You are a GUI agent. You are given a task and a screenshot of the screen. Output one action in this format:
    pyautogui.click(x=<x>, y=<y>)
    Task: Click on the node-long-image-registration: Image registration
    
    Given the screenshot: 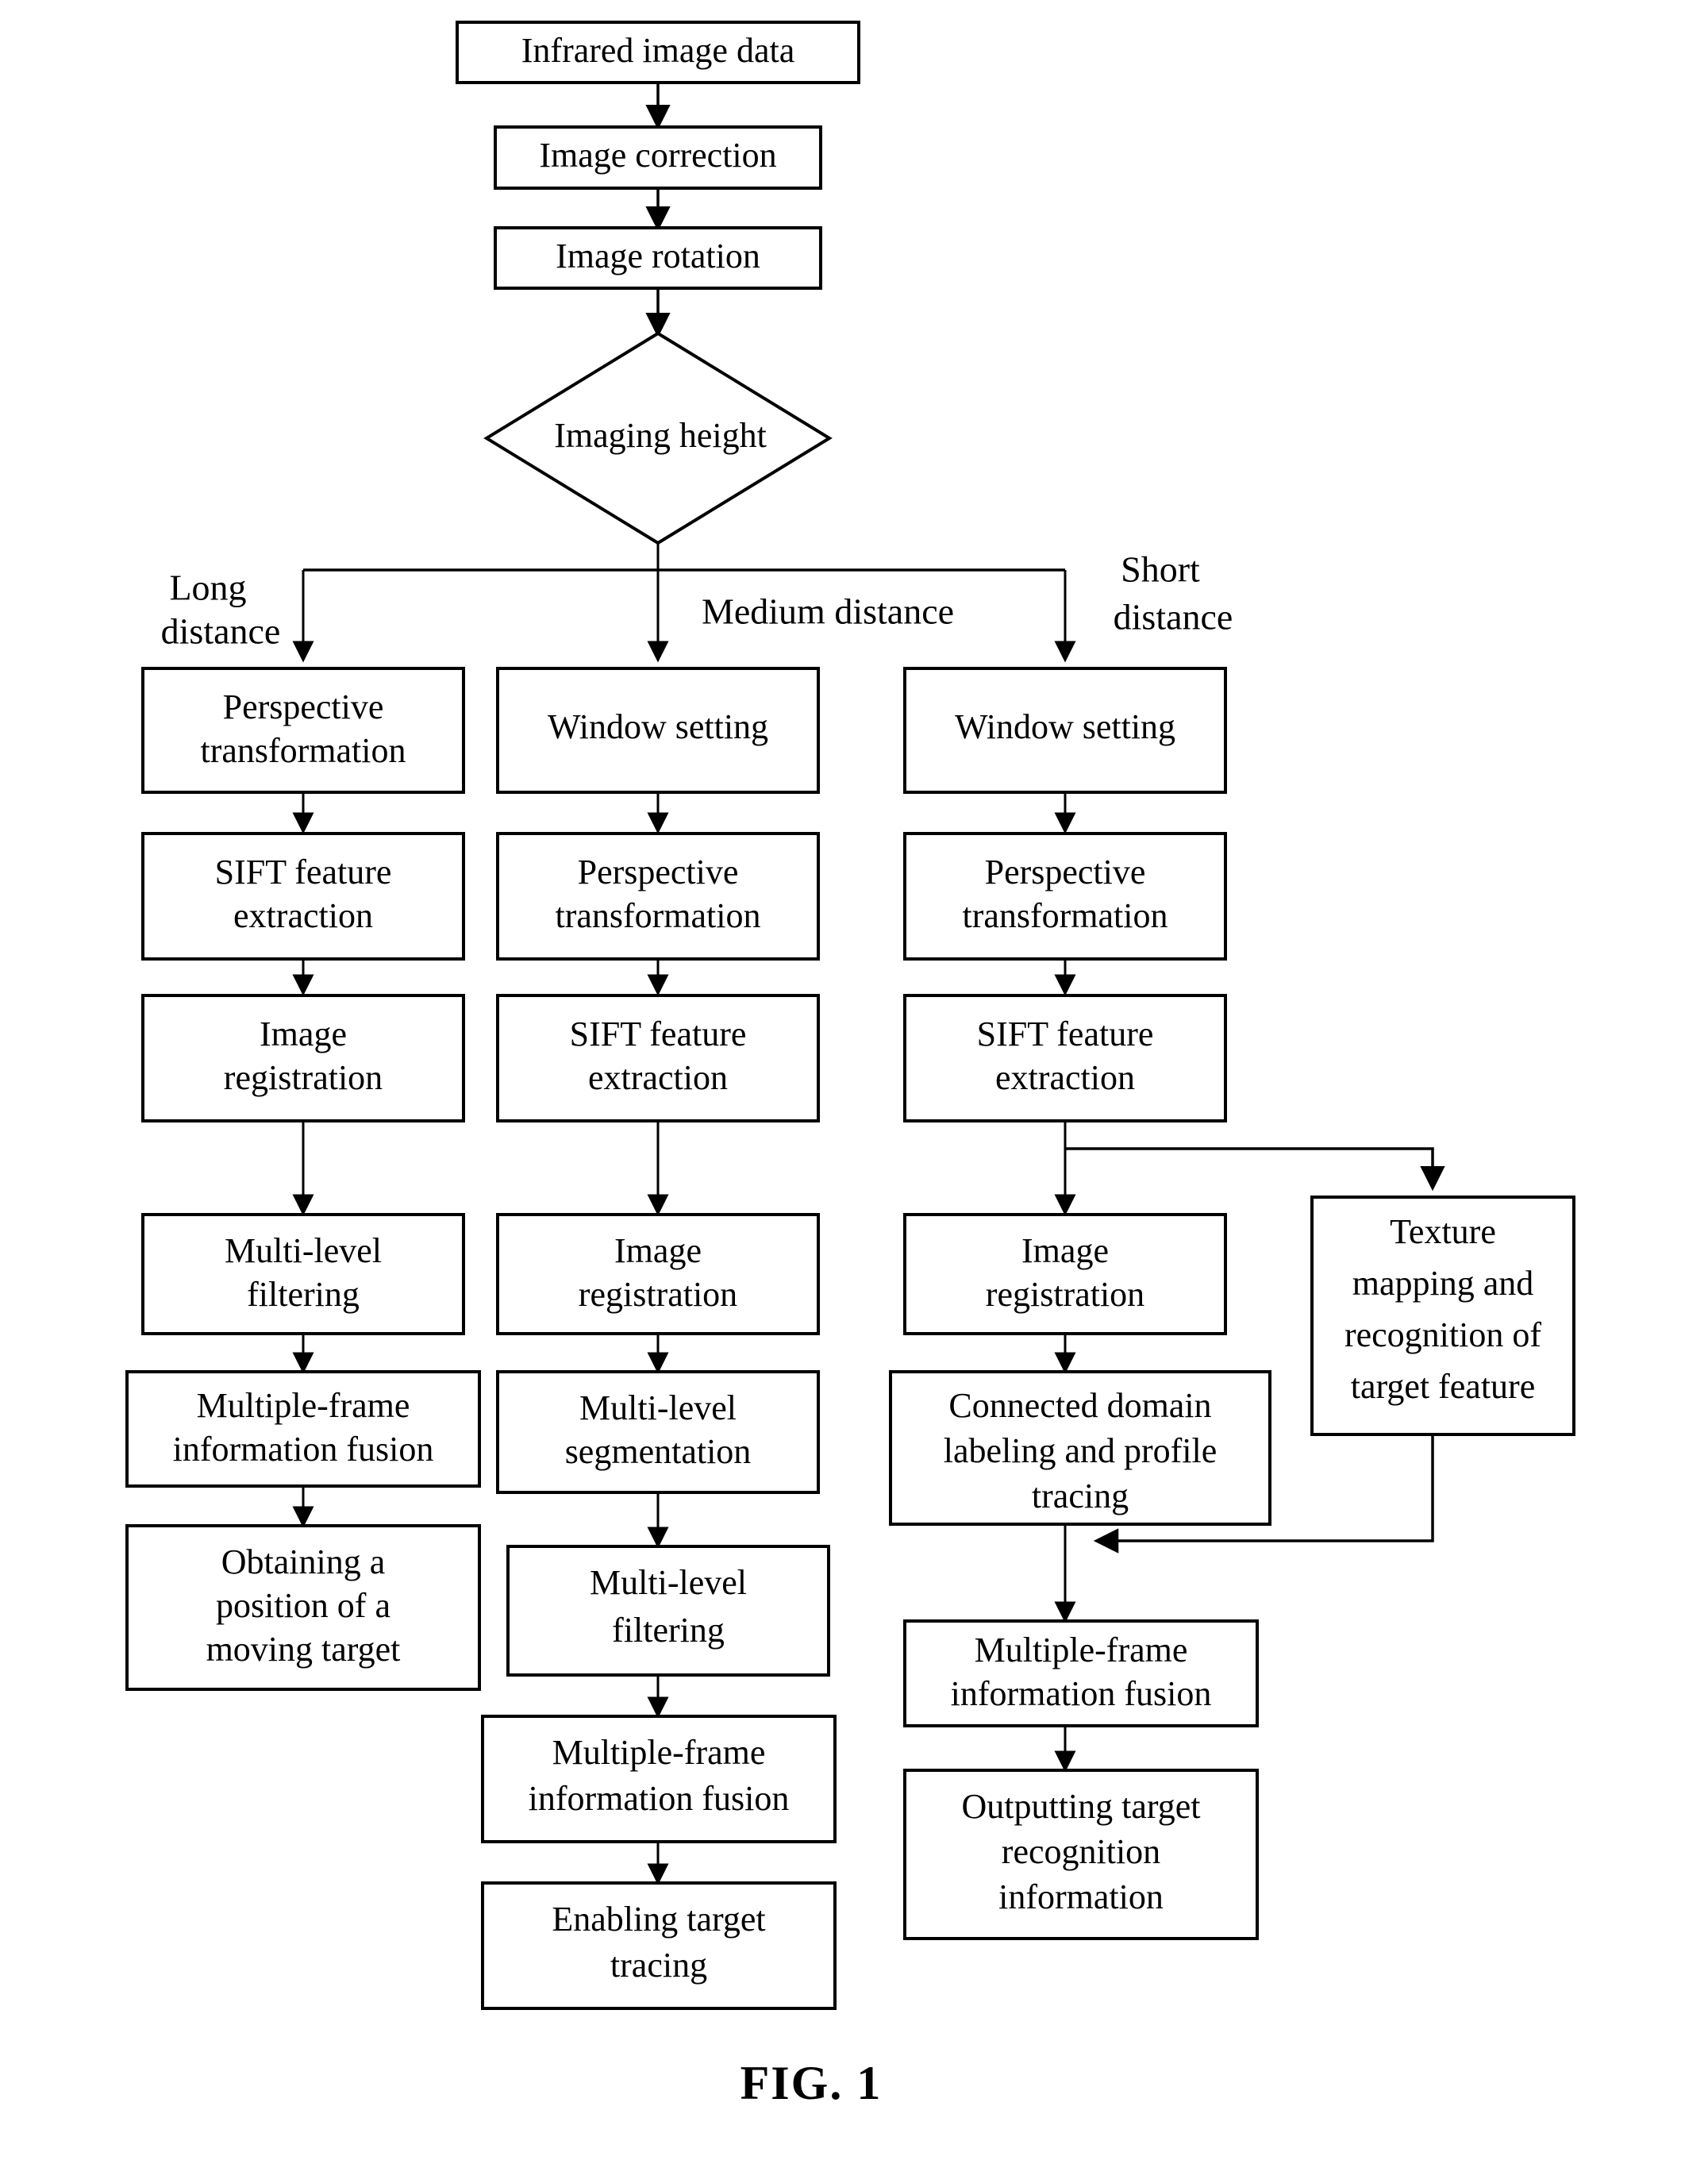 What is the action you would take?
    pyautogui.click(x=303, y=1058)
    